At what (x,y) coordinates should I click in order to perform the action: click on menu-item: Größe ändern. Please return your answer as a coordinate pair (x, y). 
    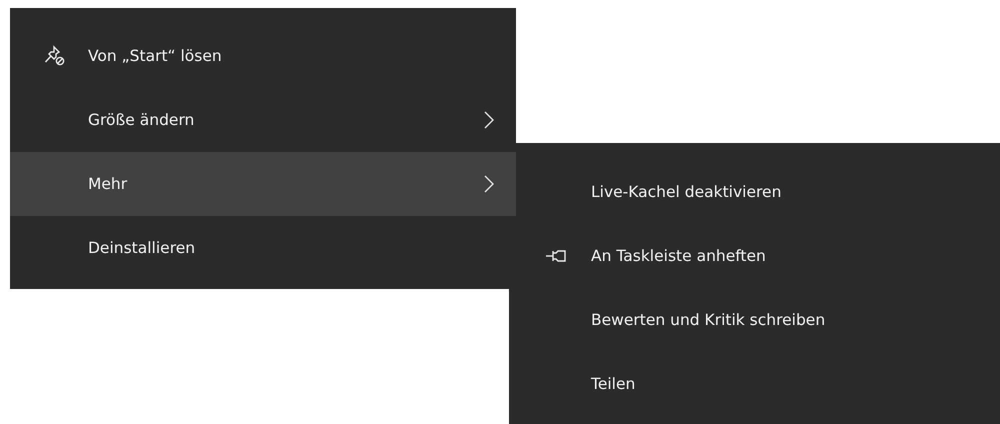
    Looking at the image, I should click on (263, 120).